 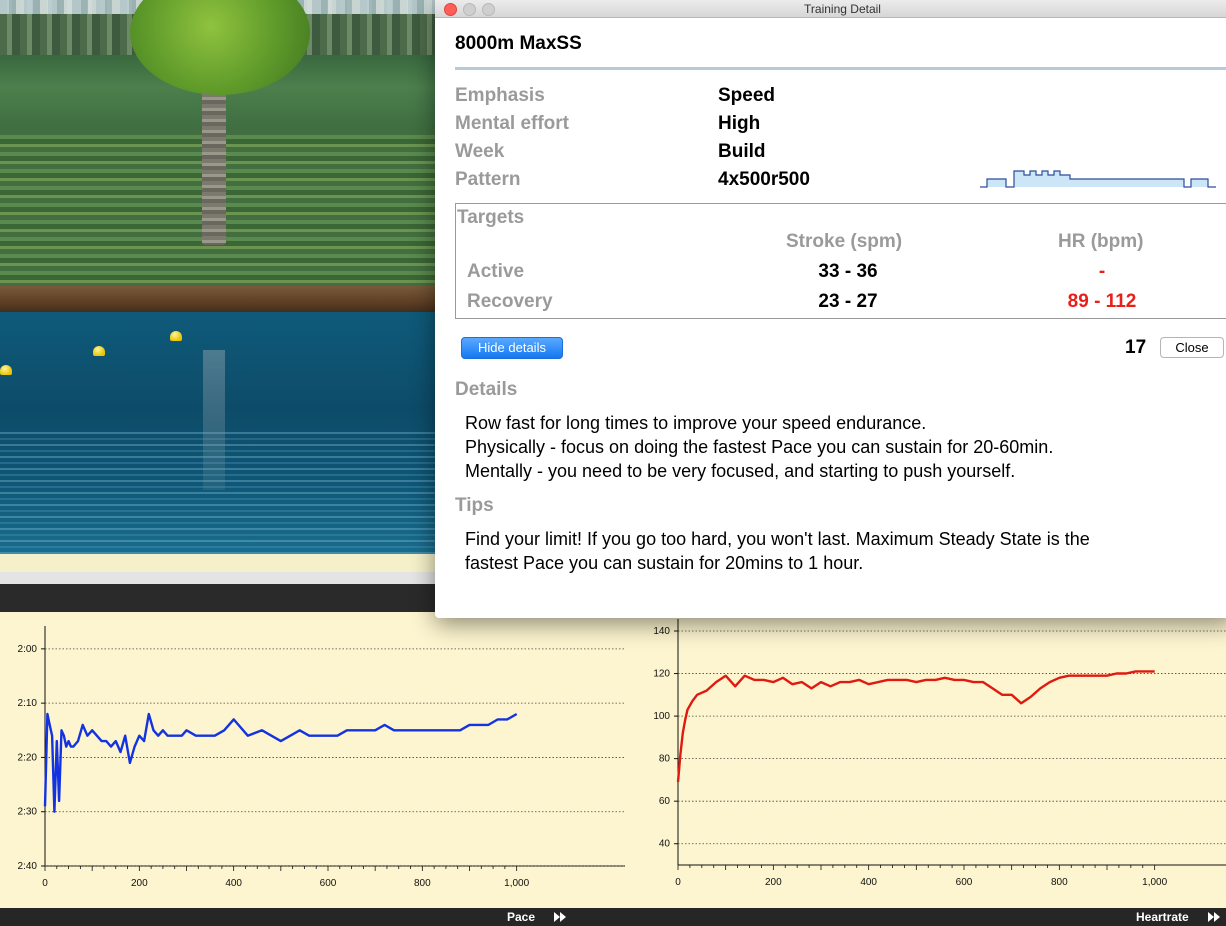 What do you see at coordinates (28, 649) in the screenshot?
I see `y-tick-label: 2:00` at bounding box center [28, 649].